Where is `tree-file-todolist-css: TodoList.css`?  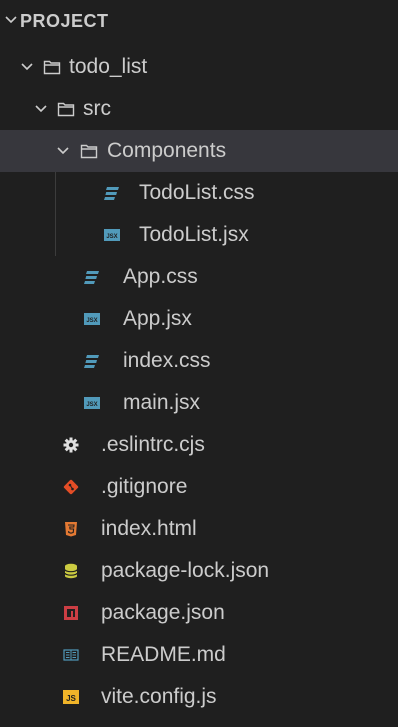 tree-file-todolist-css: TodoList.css is located at coordinates (199, 193).